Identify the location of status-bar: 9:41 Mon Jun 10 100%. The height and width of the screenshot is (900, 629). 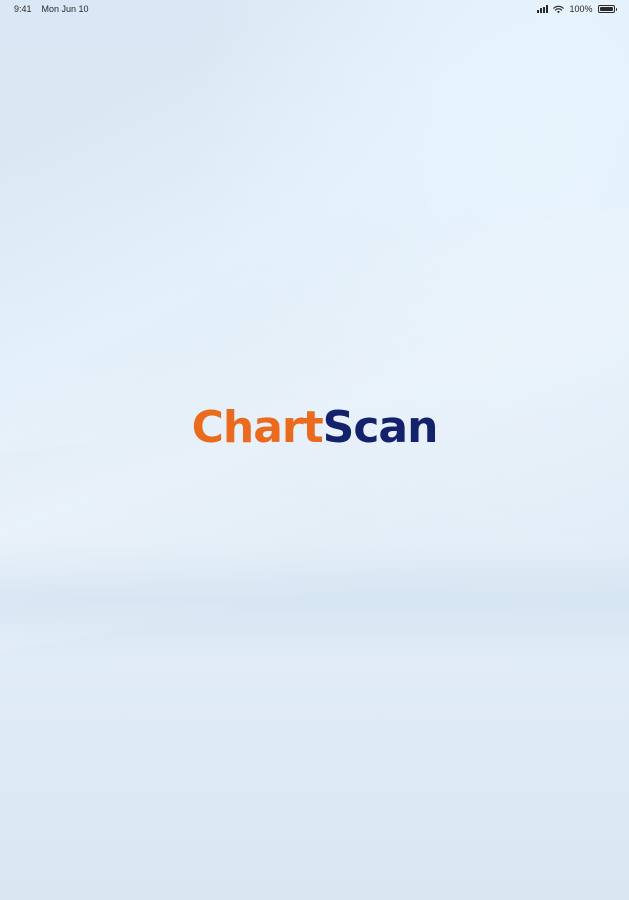
(314, 9).